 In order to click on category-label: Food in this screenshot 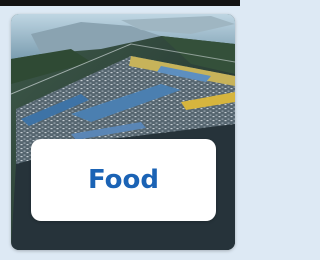, I will do `click(123, 180)`.